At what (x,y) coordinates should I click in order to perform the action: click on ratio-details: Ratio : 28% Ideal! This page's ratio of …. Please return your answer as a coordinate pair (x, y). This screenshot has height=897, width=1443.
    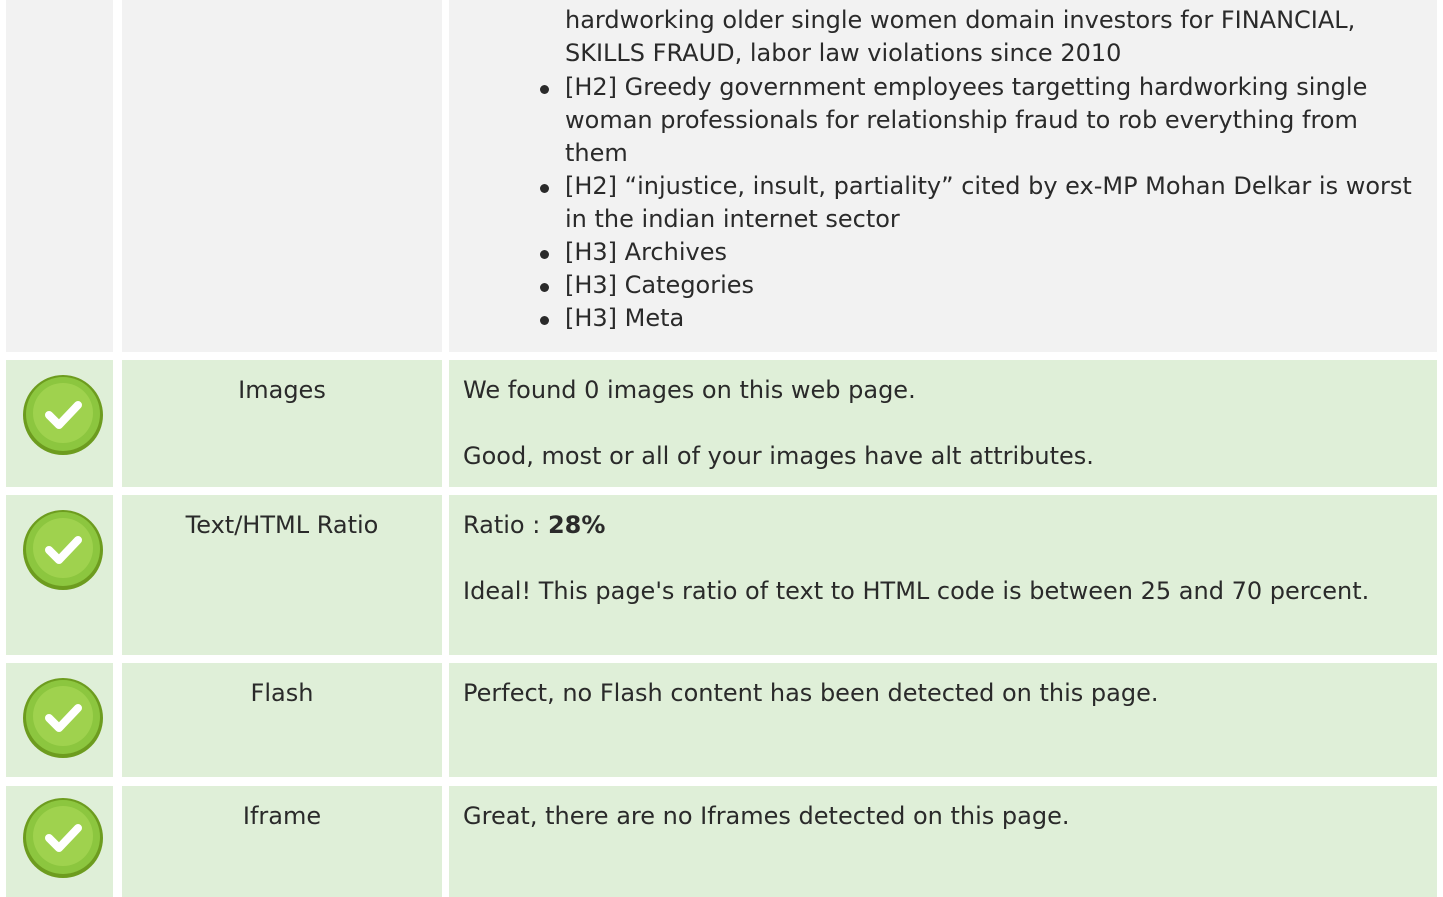
    Looking at the image, I should click on (943, 575).